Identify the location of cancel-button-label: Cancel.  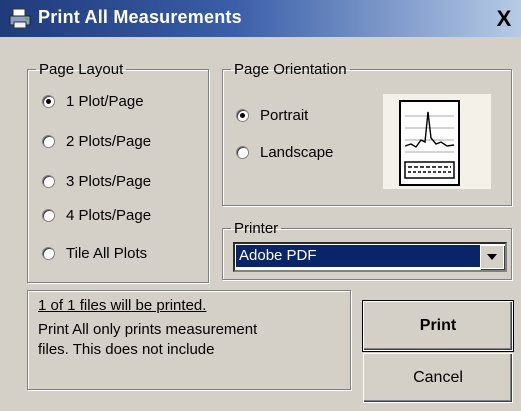
(438, 377).